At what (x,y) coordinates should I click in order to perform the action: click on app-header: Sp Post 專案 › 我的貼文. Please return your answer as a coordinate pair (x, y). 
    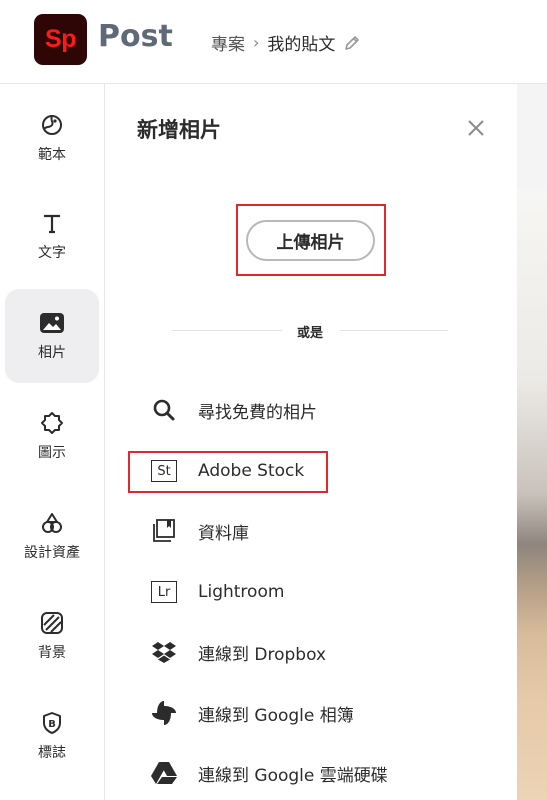
    Looking at the image, I should click on (273, 42).